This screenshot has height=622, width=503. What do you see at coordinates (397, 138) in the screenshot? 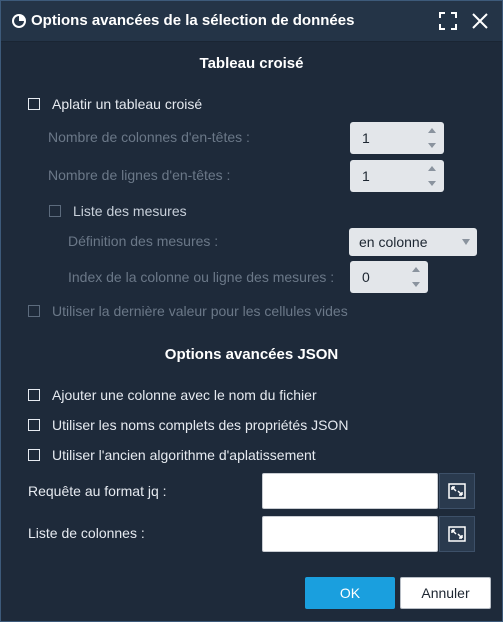
I see `header-columns-stepper: 1` at bounding box center [397, 138].